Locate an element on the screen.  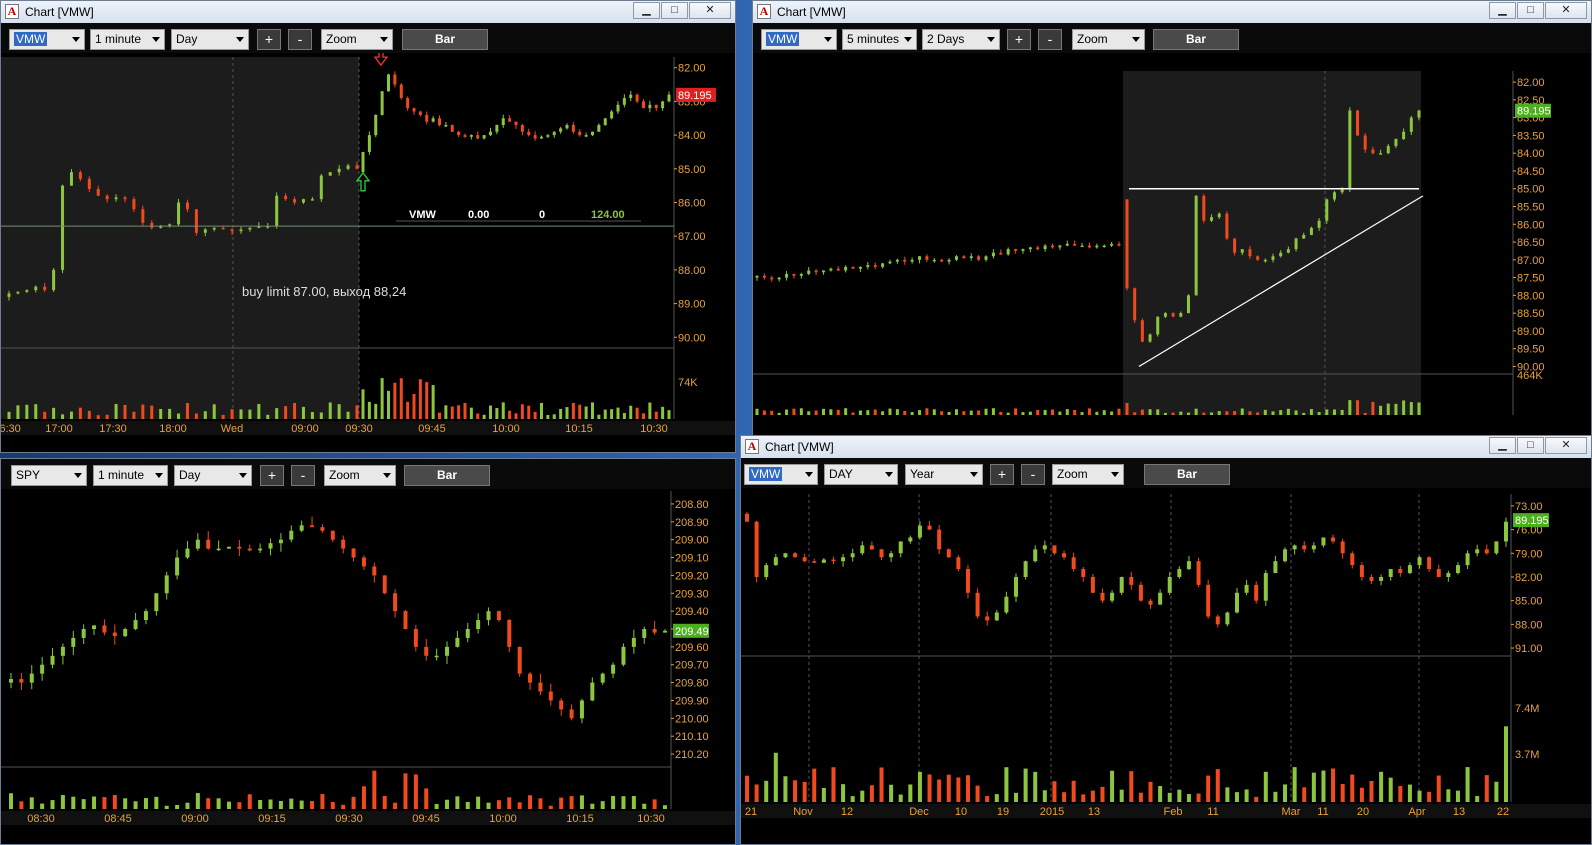
y-tick-label: 209.70 is located at coordinates (692, 666).